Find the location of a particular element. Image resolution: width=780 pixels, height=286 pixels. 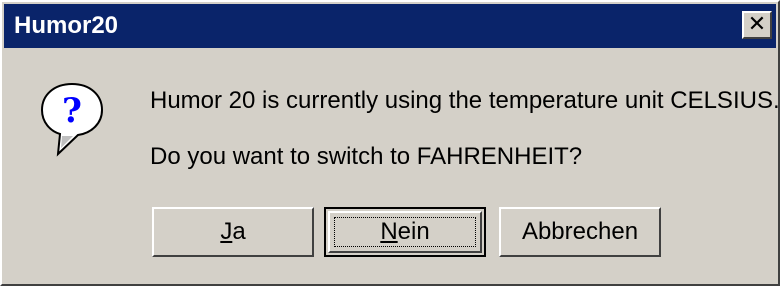

cancel-button-label: Abbrechen is located at coordinates (580, 231).